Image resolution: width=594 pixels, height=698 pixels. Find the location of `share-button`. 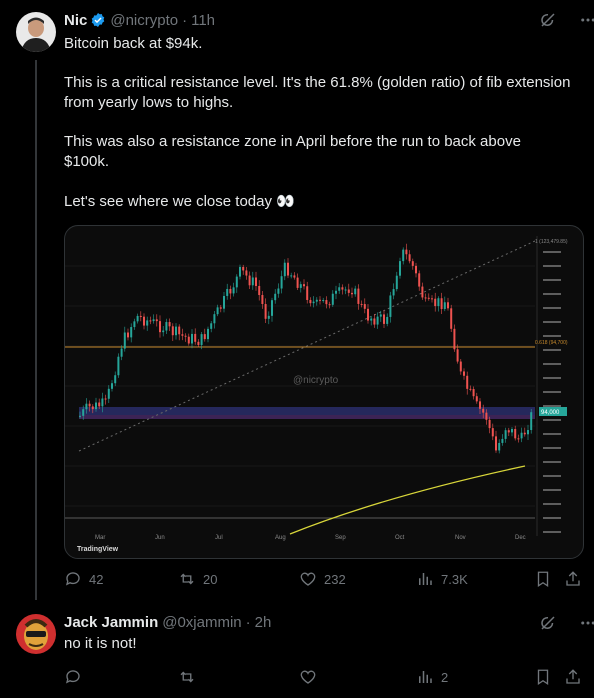

share-button is located at coordinates (573, 579).